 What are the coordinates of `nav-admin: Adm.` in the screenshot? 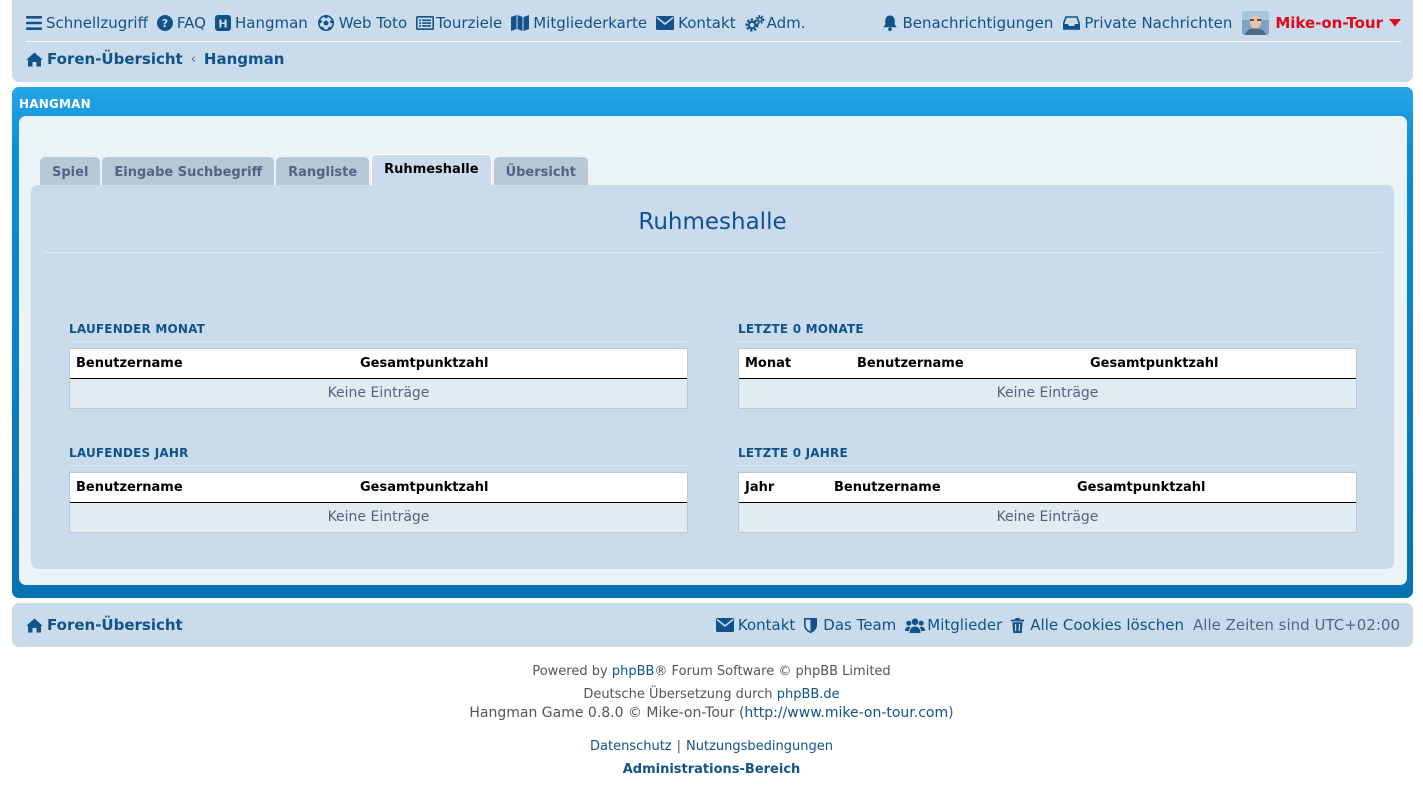 It's located at (775, 23).